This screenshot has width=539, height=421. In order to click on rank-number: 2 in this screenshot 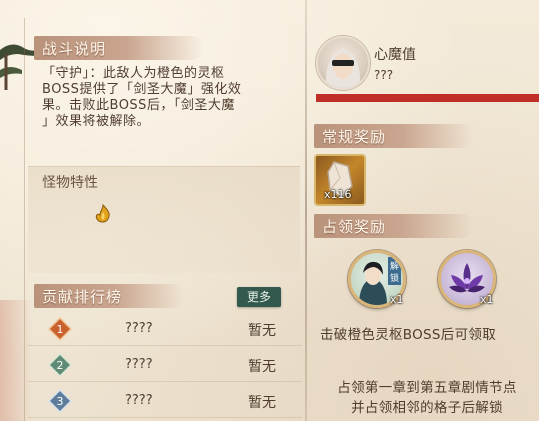, I will do `click(60, 365)`.